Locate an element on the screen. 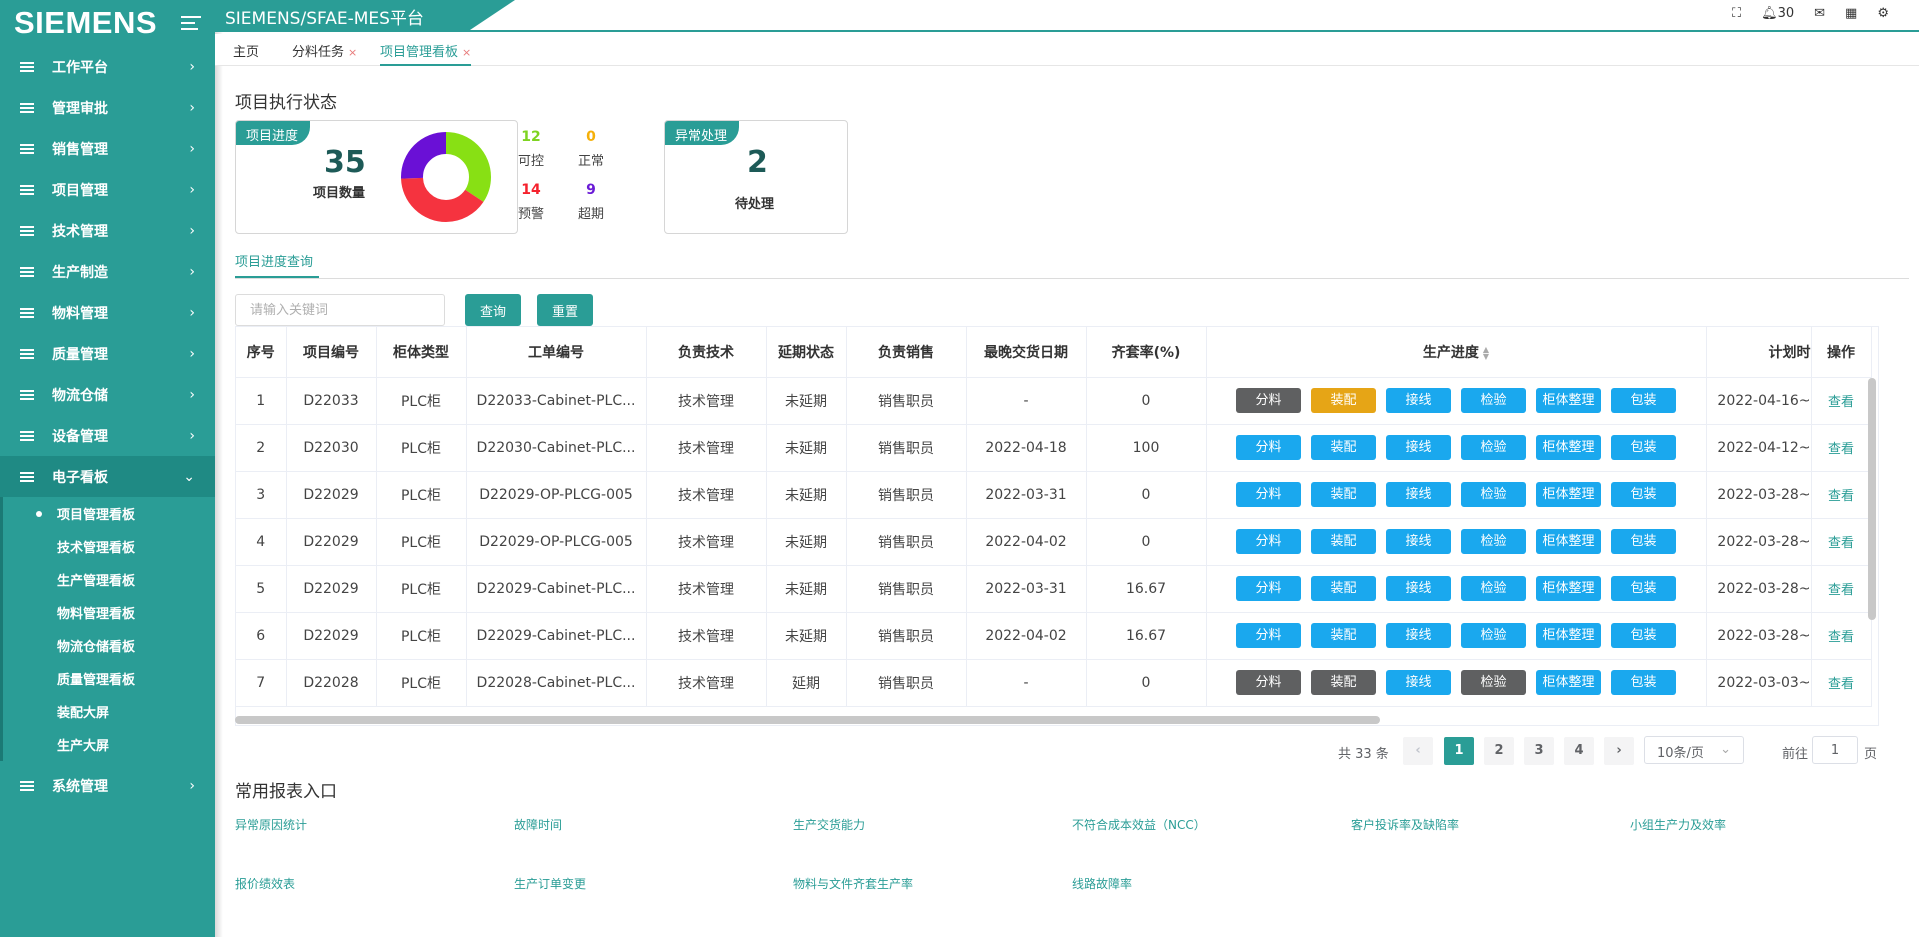  report-link: 报价绩效表 is located at coordinates (265, 883).